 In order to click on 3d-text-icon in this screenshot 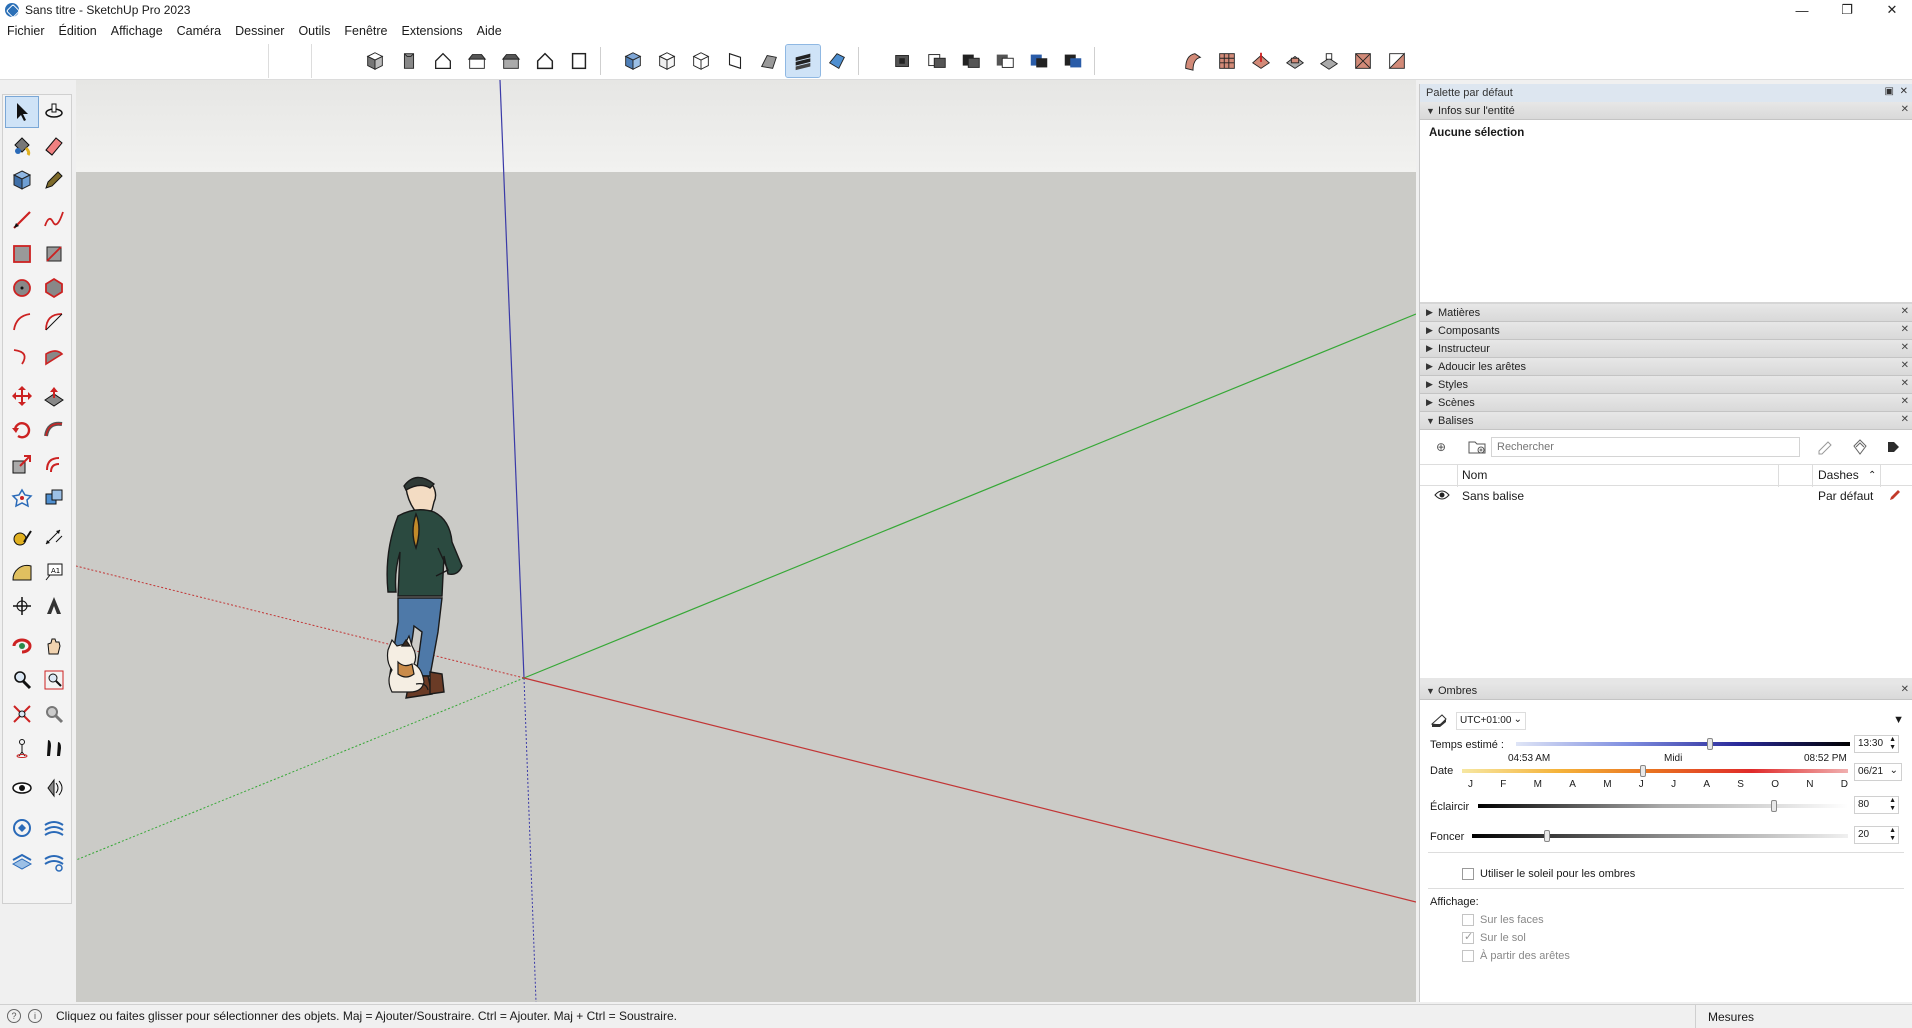, I will do `click(54, 606)`.